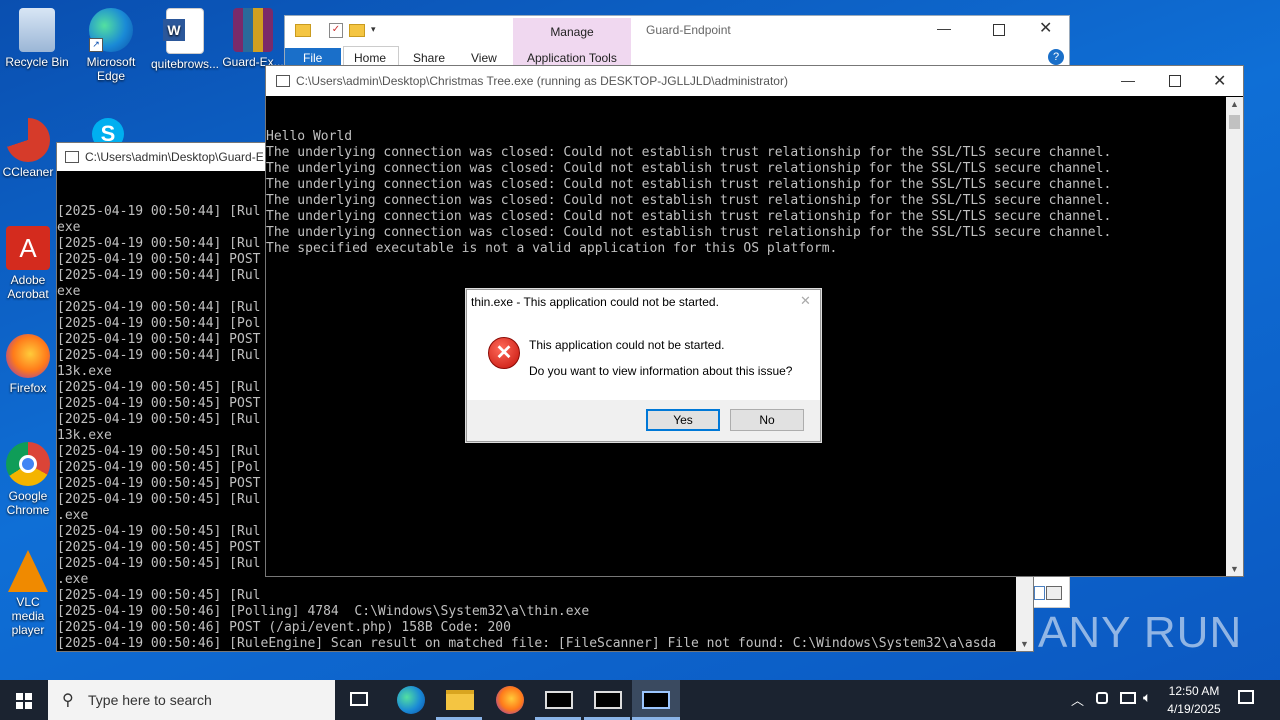 This screenshot has width=1280, height=720. What do you see at coordinates (359, 699) in the screenshot?
I see `task-view-icon` at bounding box center [359, 699].